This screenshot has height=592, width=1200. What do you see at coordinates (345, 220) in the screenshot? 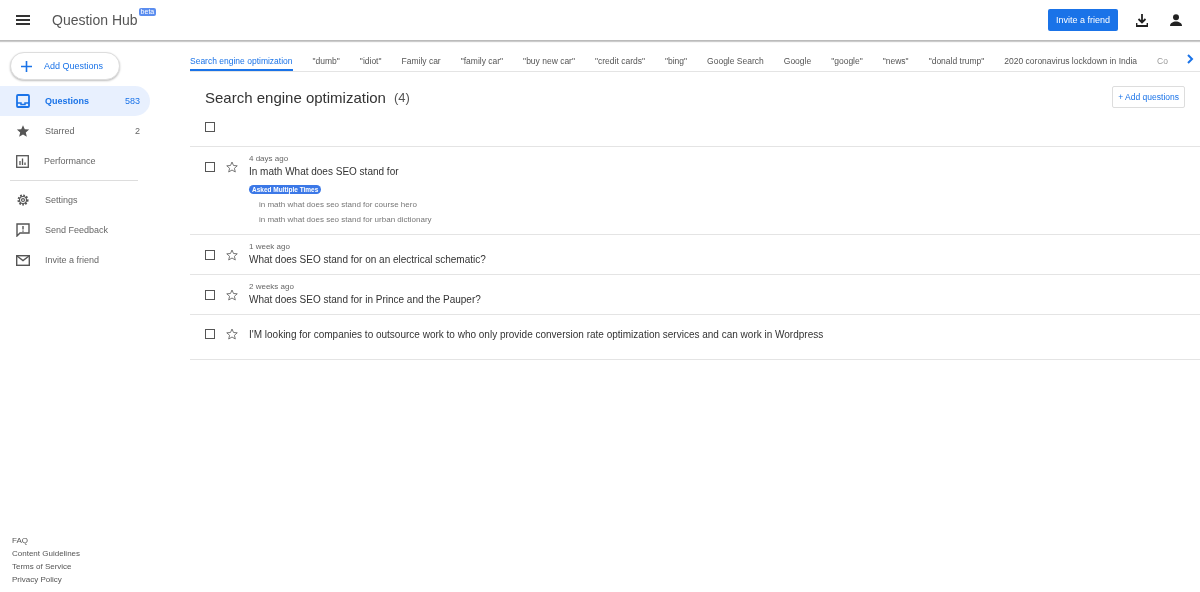
I see `related-query: in math what does seo stand for urban dictionary` at bounding box center [345, 220].